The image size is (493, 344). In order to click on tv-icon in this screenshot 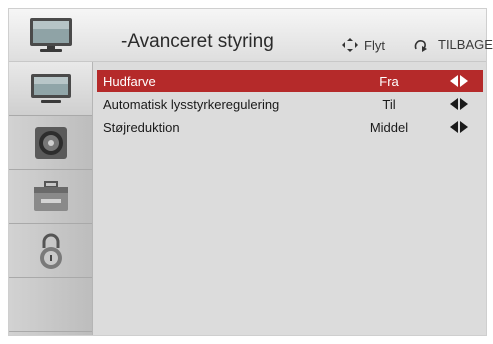, I will do `click(51, 35)`.